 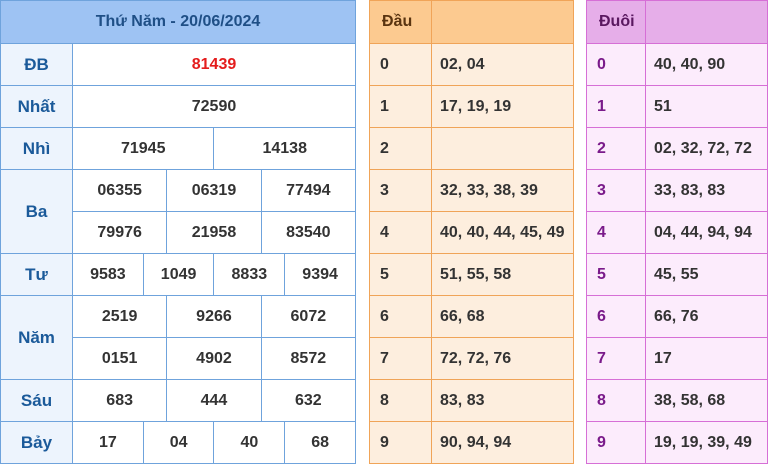 I want to click on row-nhi: Nhì 71945 14138, so click(x=178, y=148).